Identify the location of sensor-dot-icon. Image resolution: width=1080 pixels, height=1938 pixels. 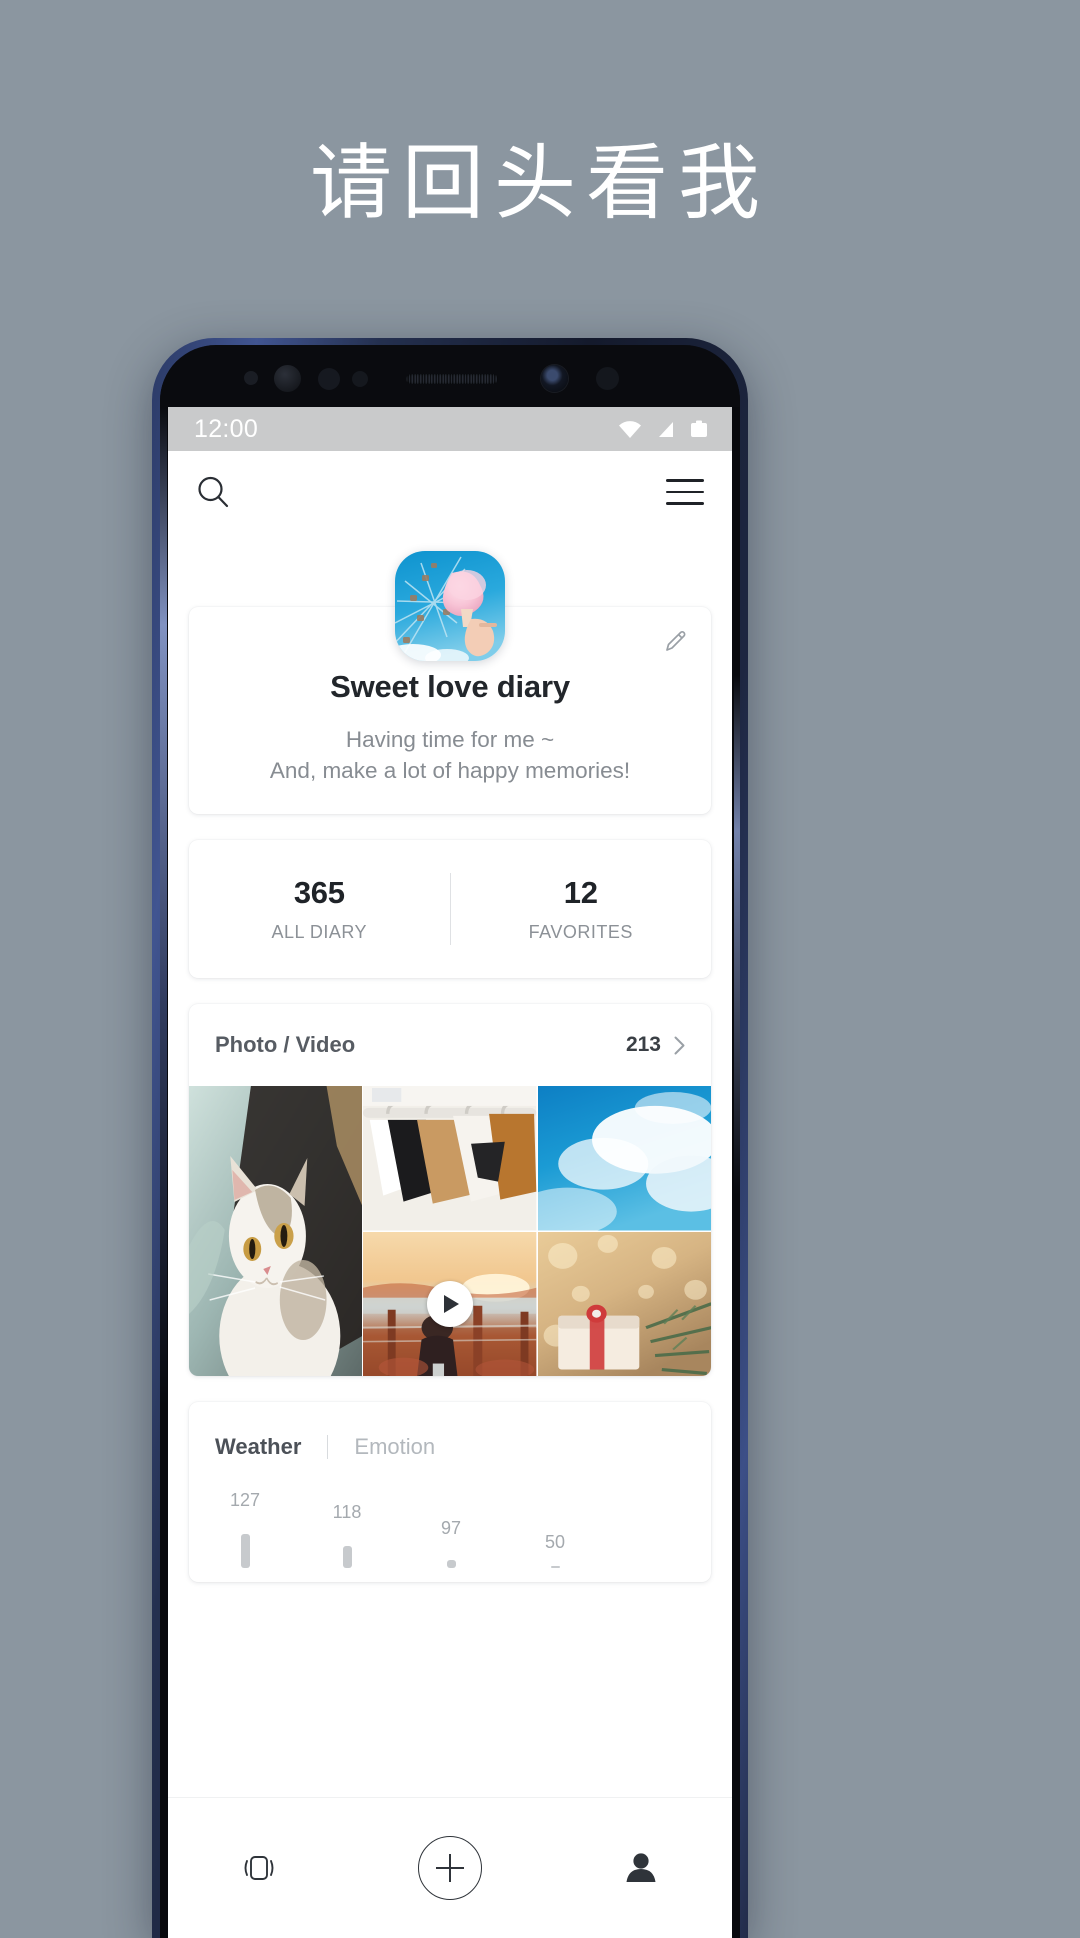
(251, 378).